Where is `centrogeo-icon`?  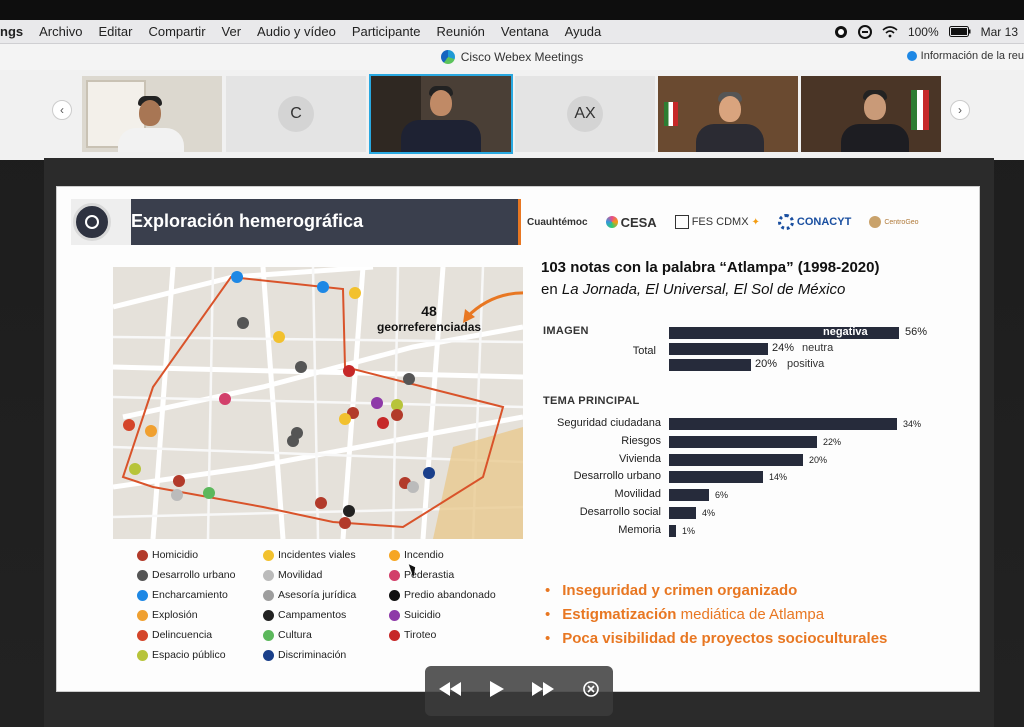 centrogeo-icon is located at coordinates (875, 222).